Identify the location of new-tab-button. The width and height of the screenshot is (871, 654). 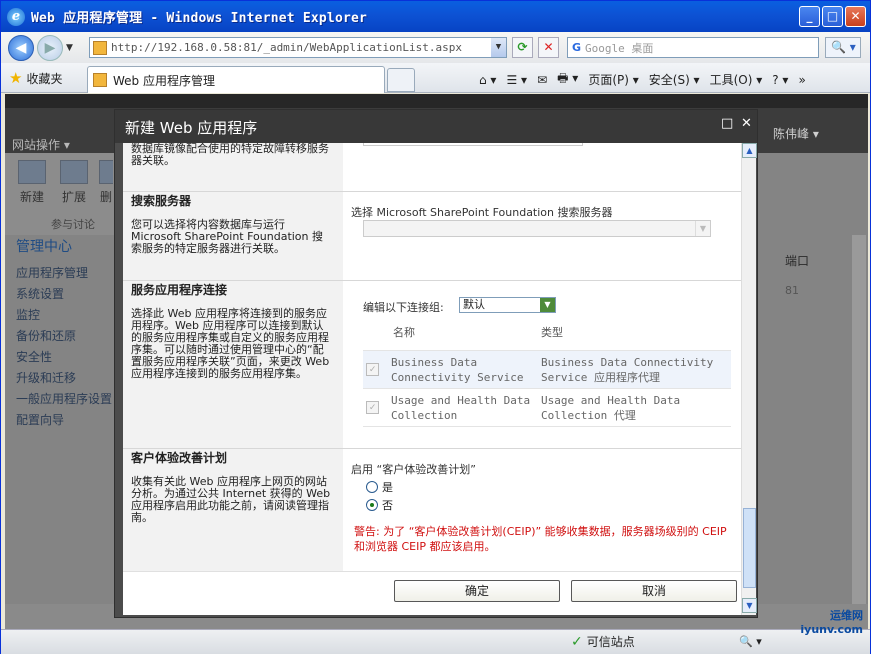
(401, 80).